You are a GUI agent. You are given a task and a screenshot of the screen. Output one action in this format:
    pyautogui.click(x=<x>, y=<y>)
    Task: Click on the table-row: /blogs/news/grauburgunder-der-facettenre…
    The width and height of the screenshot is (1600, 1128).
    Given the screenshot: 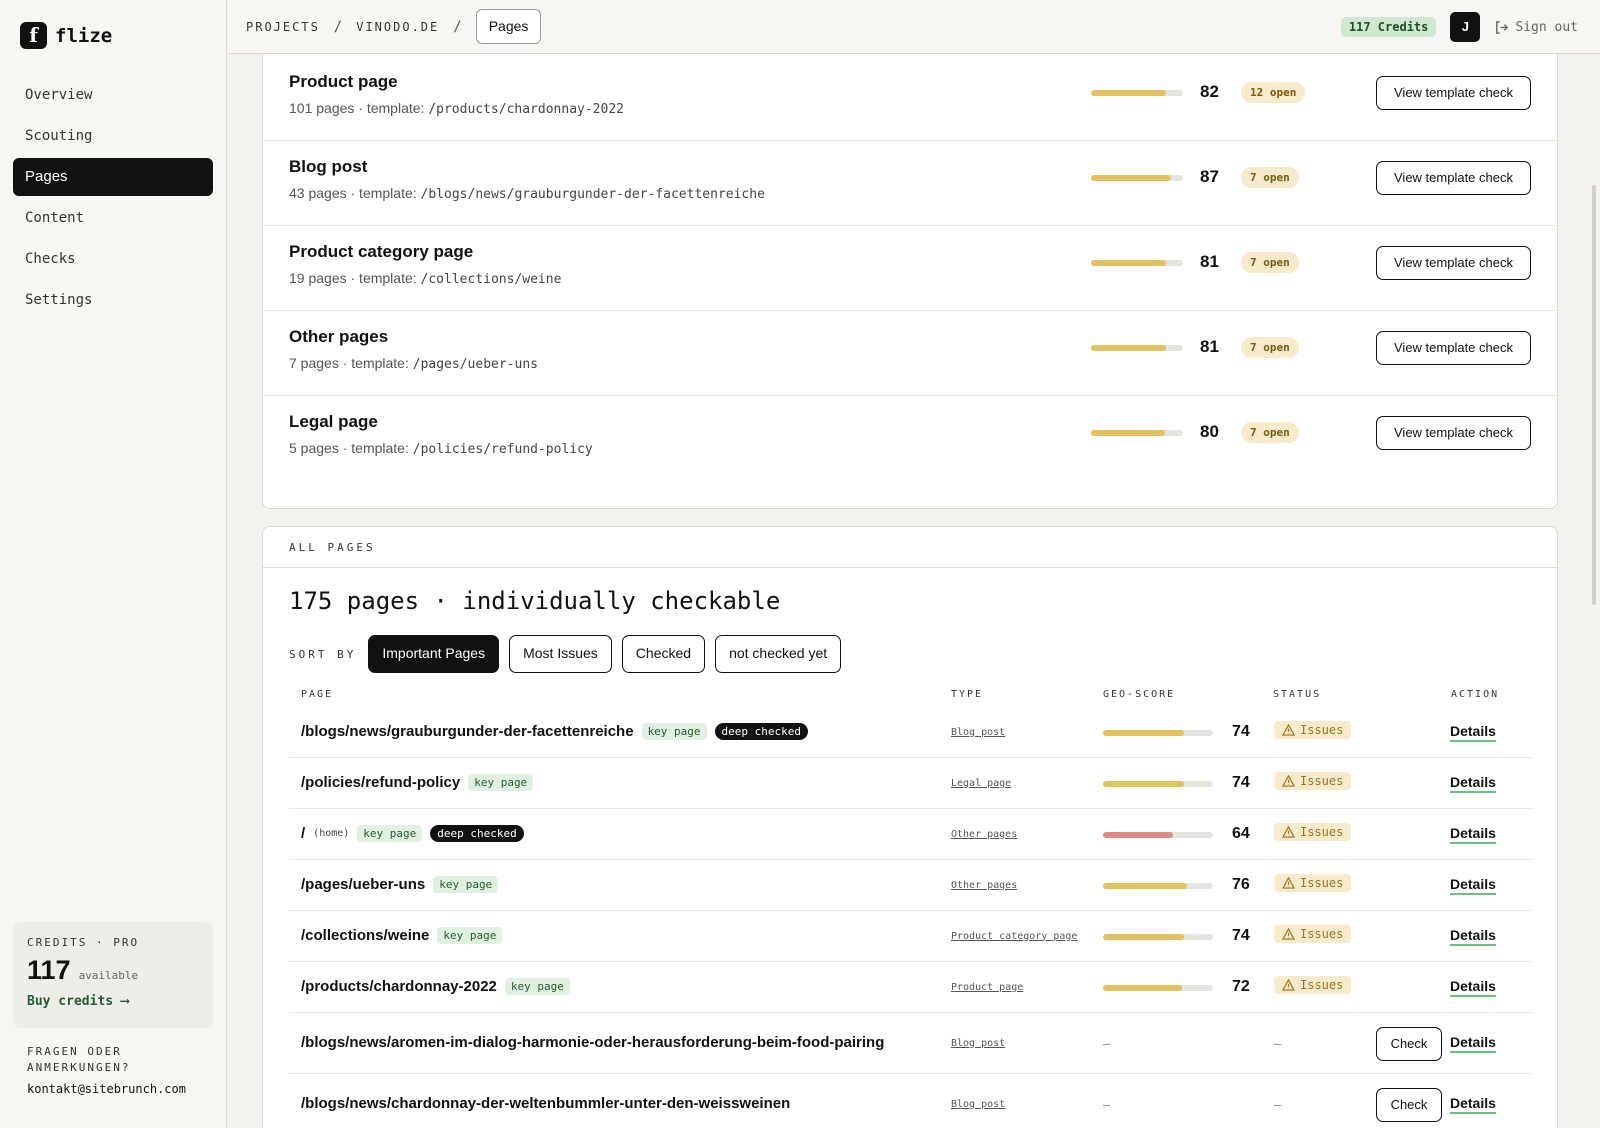 What is the action you would take?
    pyautogui.click(x=911, y=732)
    